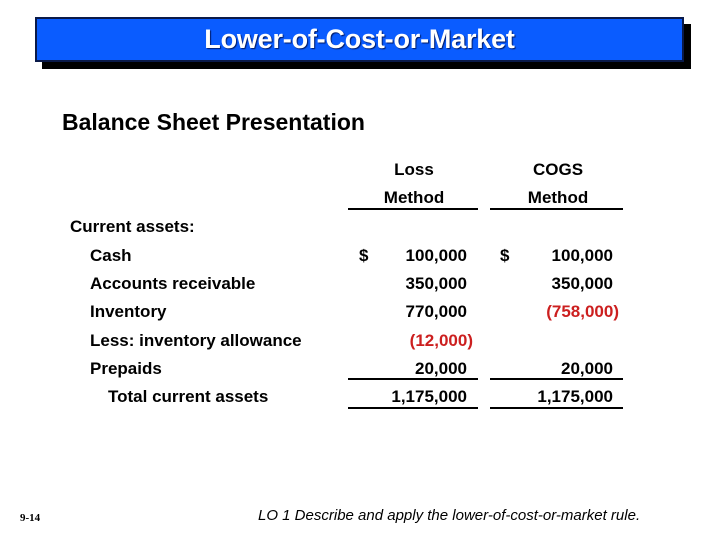  What do you see at coordinates (213, 122) in the screenshot?
I see `slide-subtitle: Balance Sheet Presentation` at bounding box center [213, 122].